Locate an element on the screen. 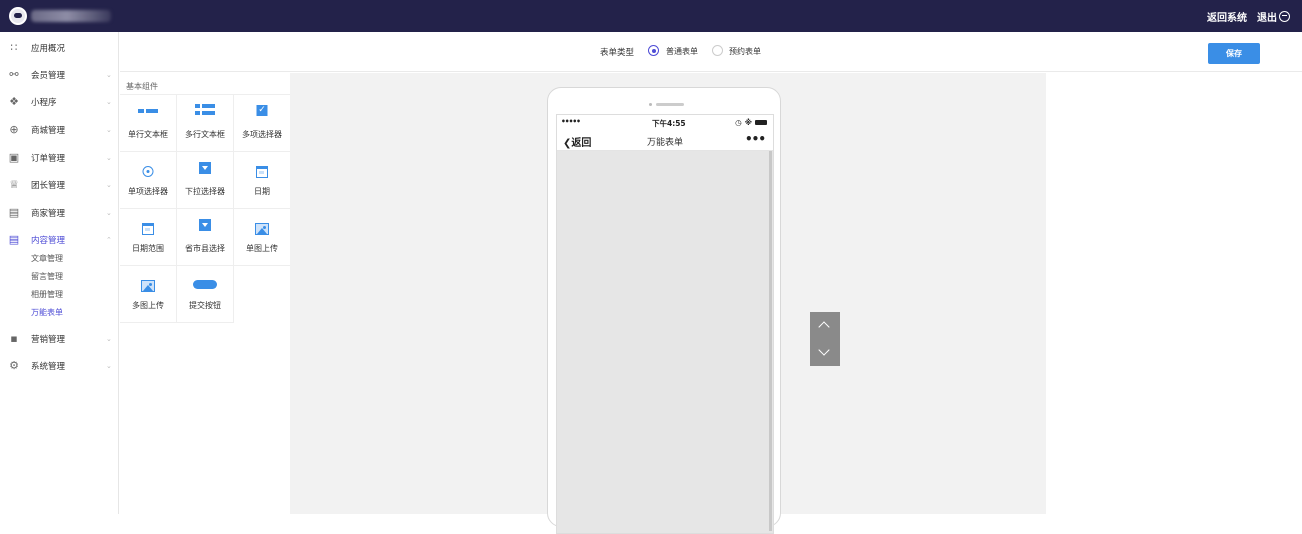 The image size is (1302, 534). users-icon: ⚯ is located at coordinates (14, 74).